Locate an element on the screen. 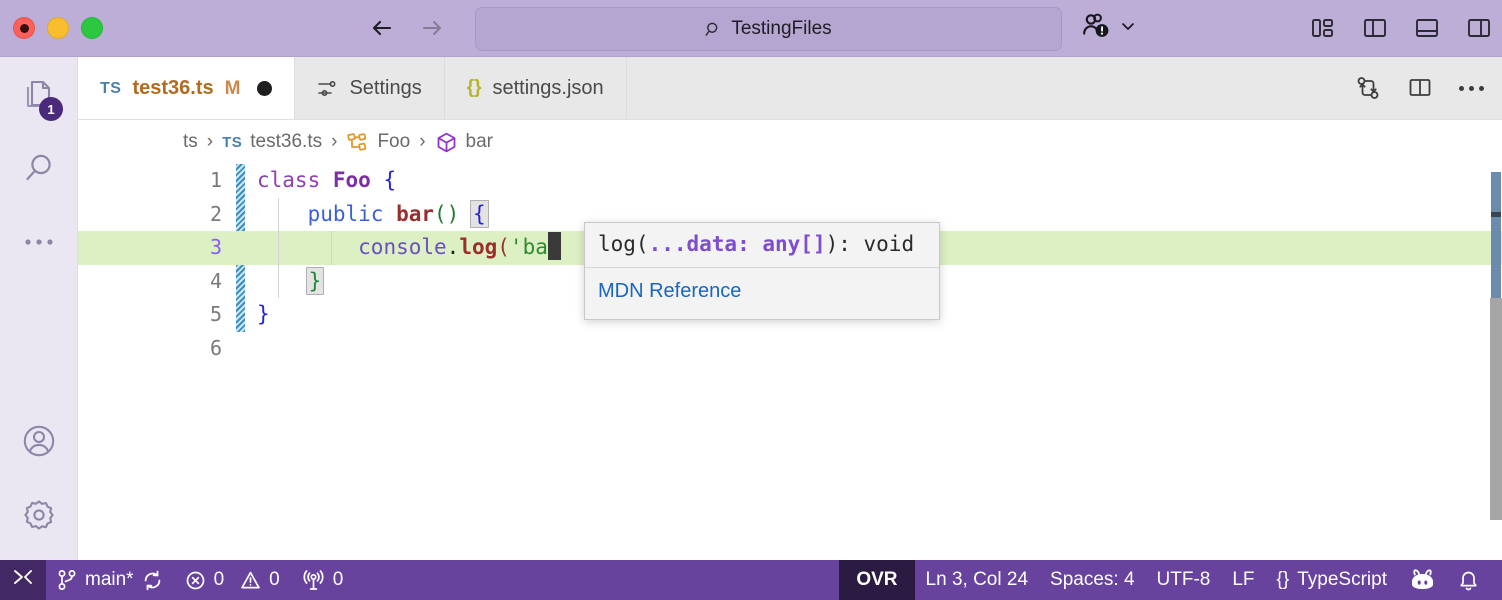  status-encoding: UTF-8 is located at coordinates (1184, 580).